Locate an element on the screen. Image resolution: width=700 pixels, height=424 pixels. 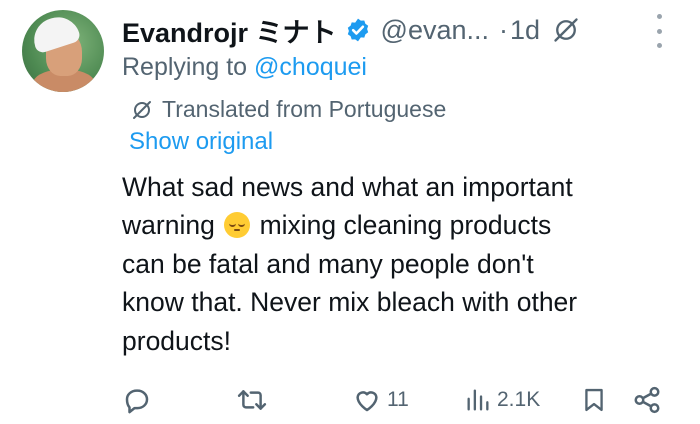
verified-badge-icon is located at coordinates (358, 30).